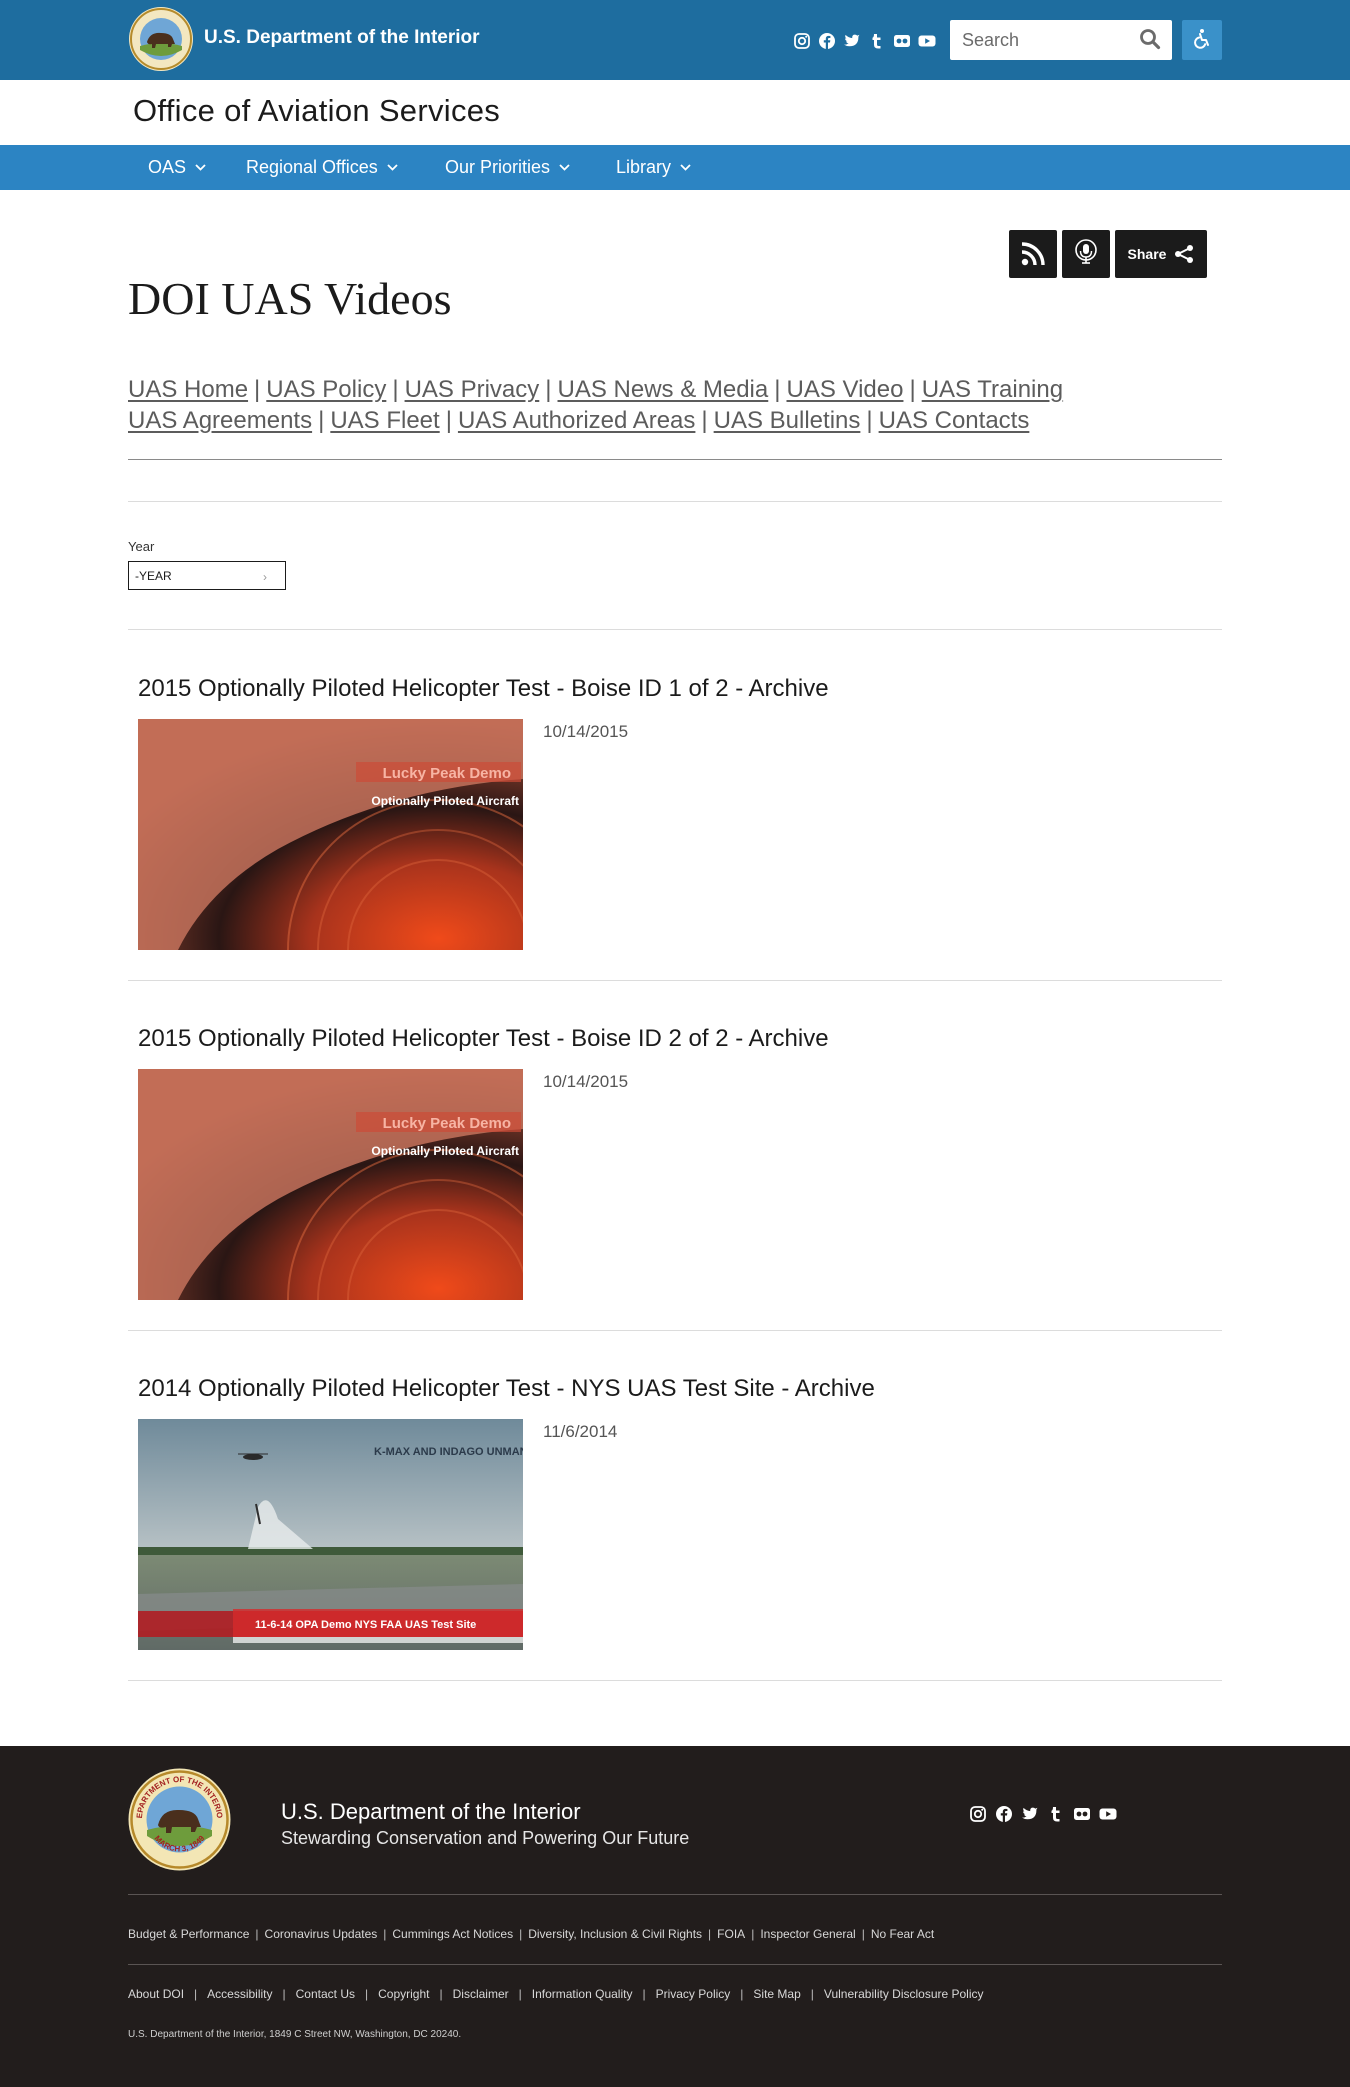 This screenshot has width=1350, height=2087. Describe the element at coordinates (188, 389) in the screenshot. I see `uas-link-home: UAS Home` at that location.